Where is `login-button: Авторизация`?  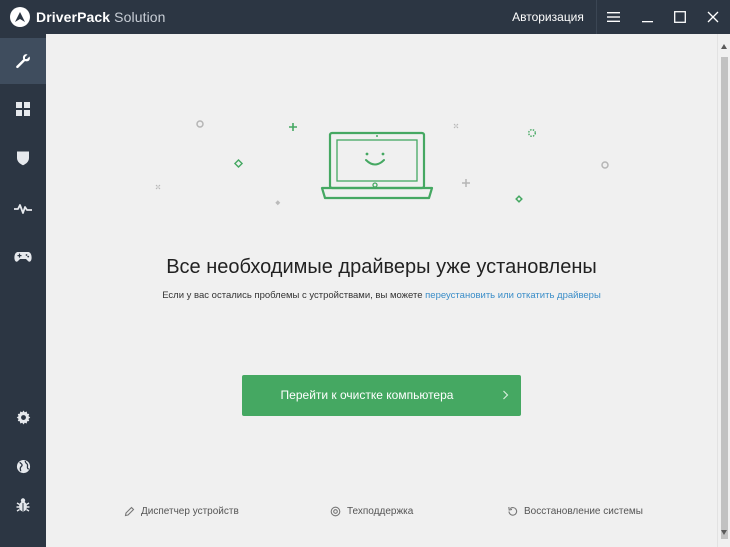
login-button: Авторизация is located at coordinates (548, 17).